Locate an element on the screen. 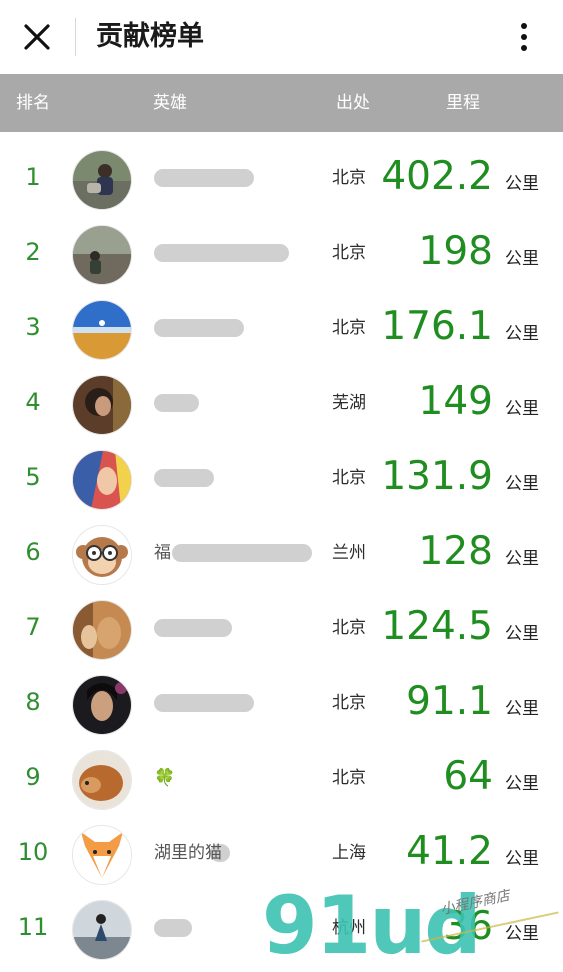 This screenshot has height=972, width=563. rank-number: 6 is located at coordinates (33, 552).